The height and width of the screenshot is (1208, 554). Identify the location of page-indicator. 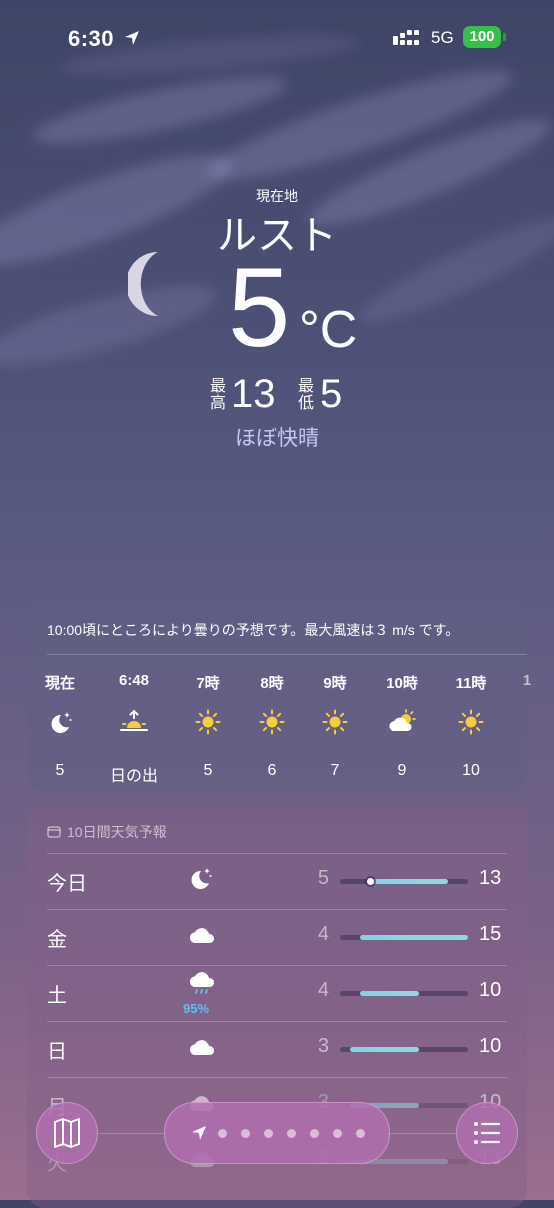
(277, 1133).